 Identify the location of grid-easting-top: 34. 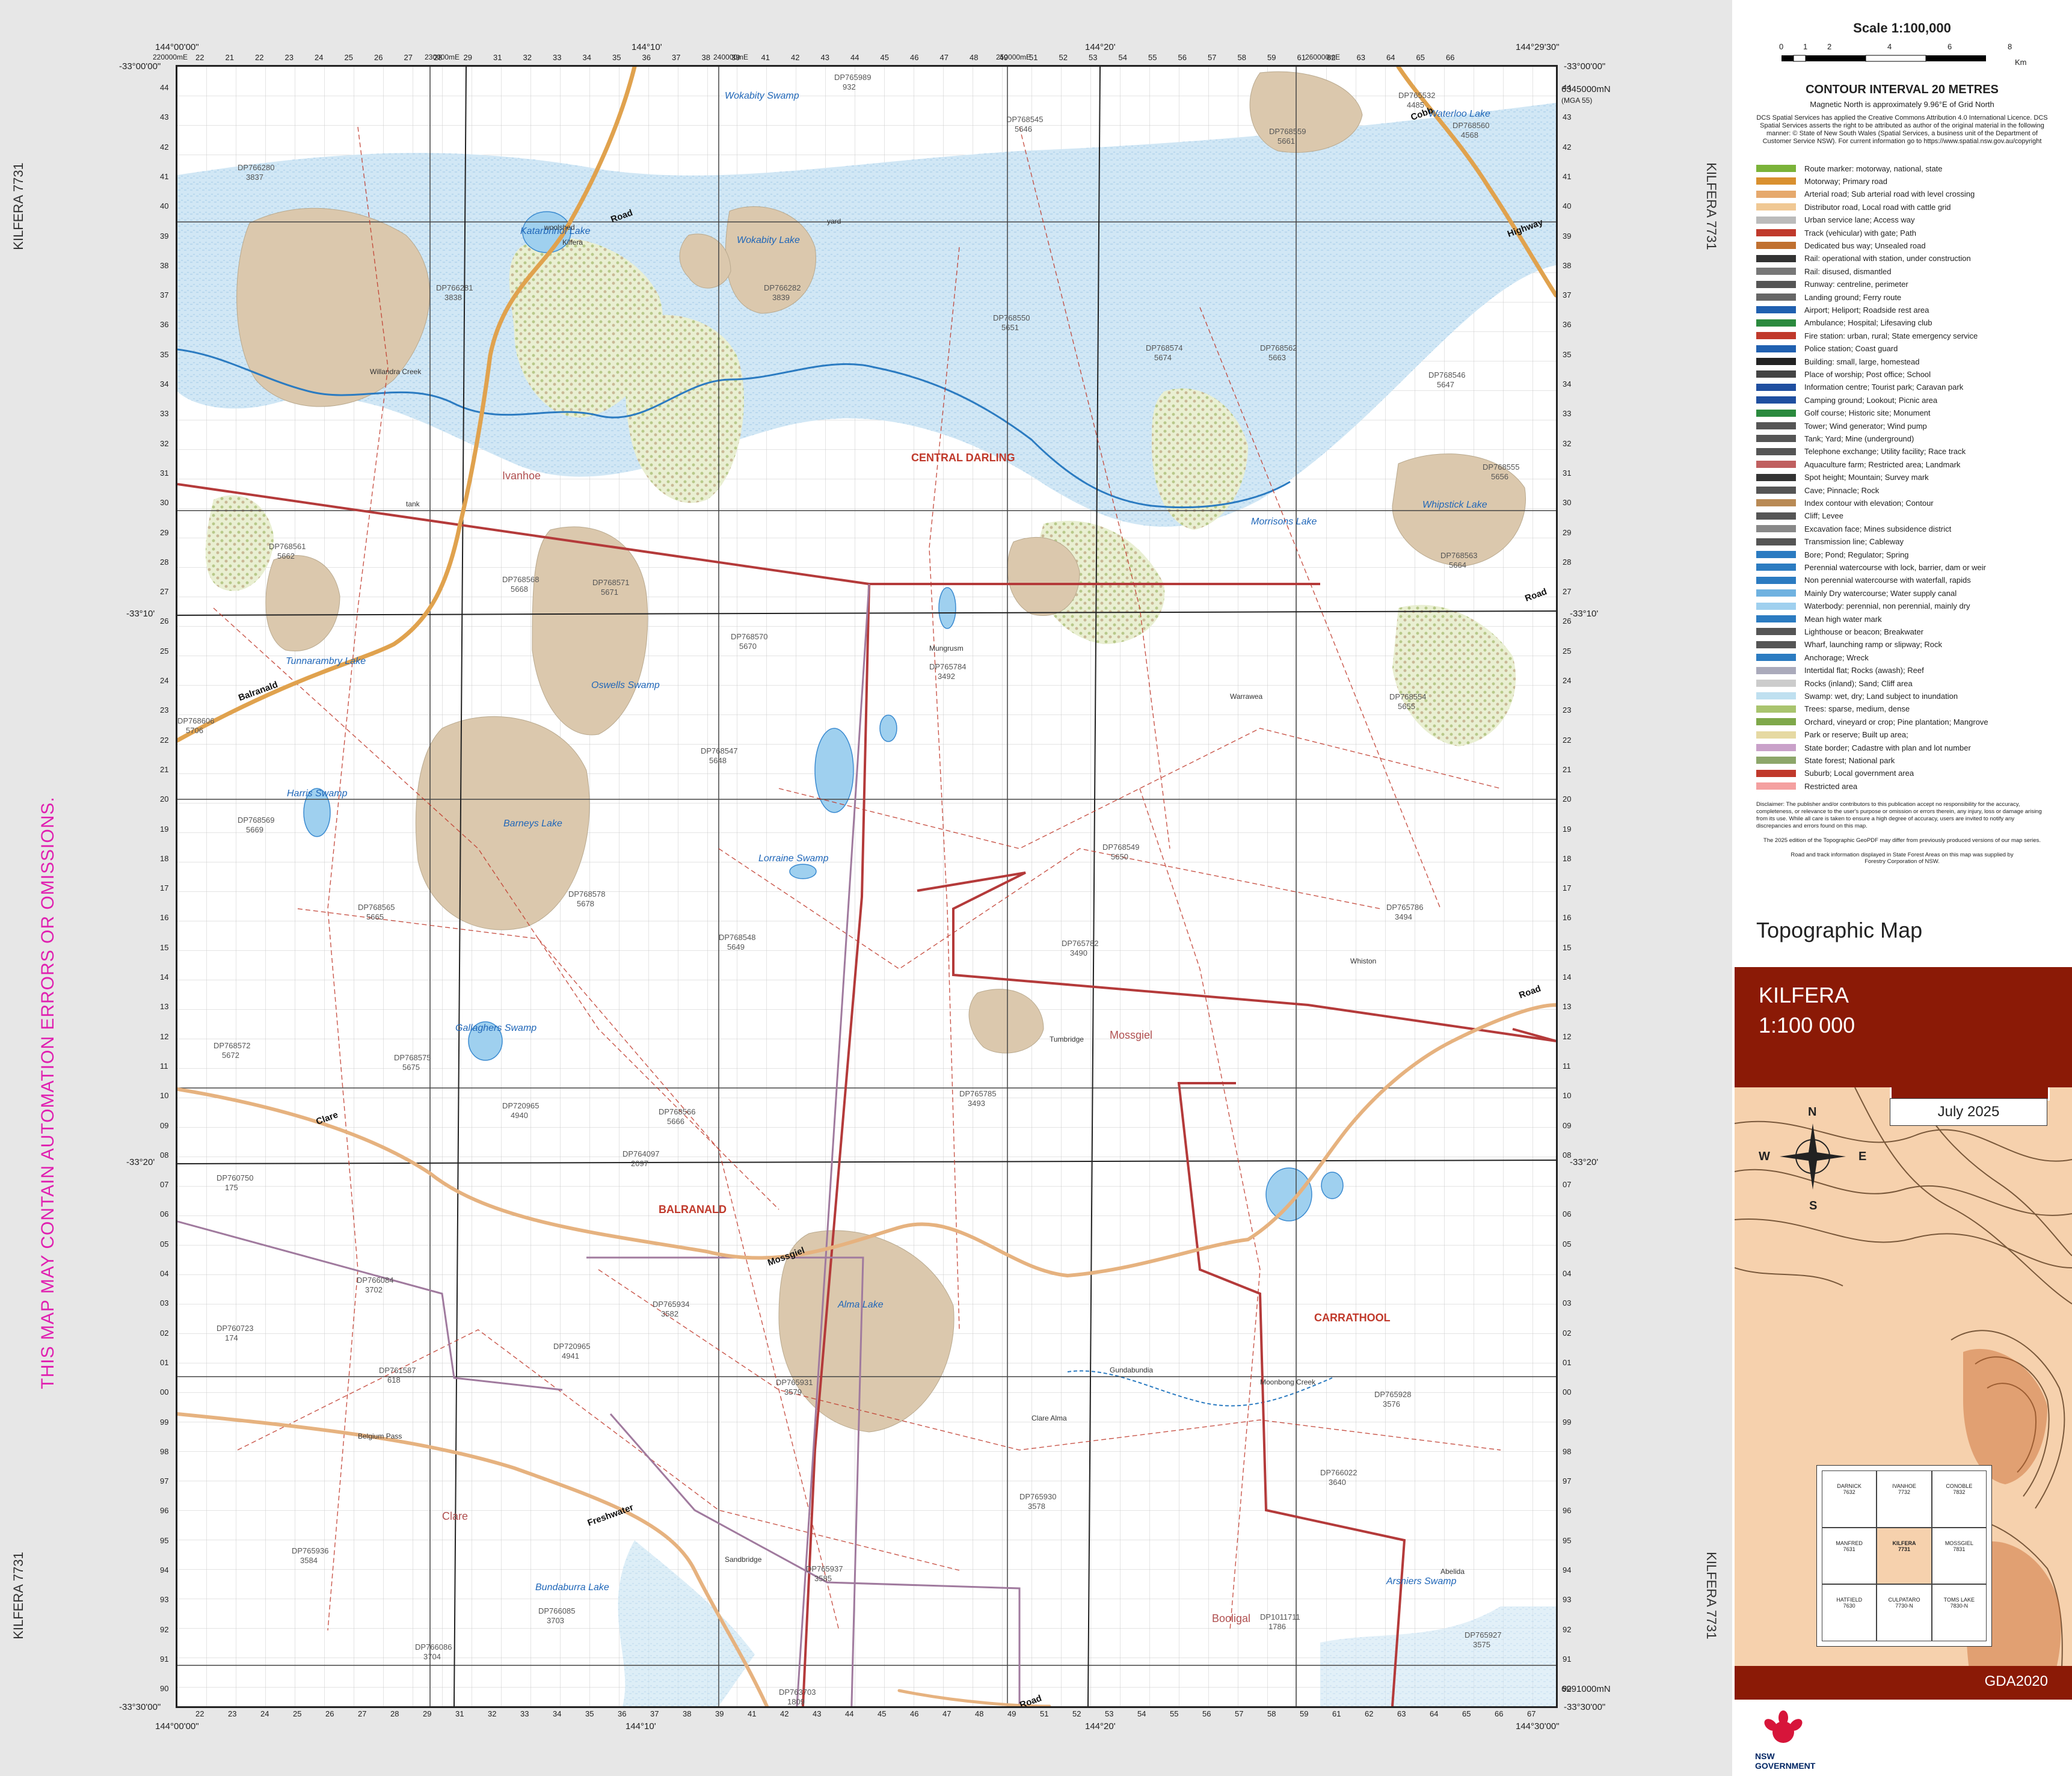
(586, 57).